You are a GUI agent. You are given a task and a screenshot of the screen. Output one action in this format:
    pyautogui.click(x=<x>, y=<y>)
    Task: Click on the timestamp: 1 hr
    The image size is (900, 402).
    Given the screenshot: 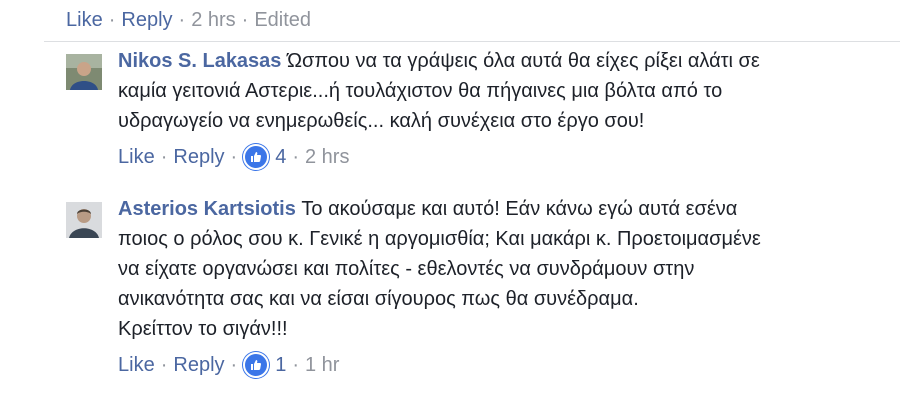 What is the action you would take?
    pyautogui.click(x=322, y=365)
    